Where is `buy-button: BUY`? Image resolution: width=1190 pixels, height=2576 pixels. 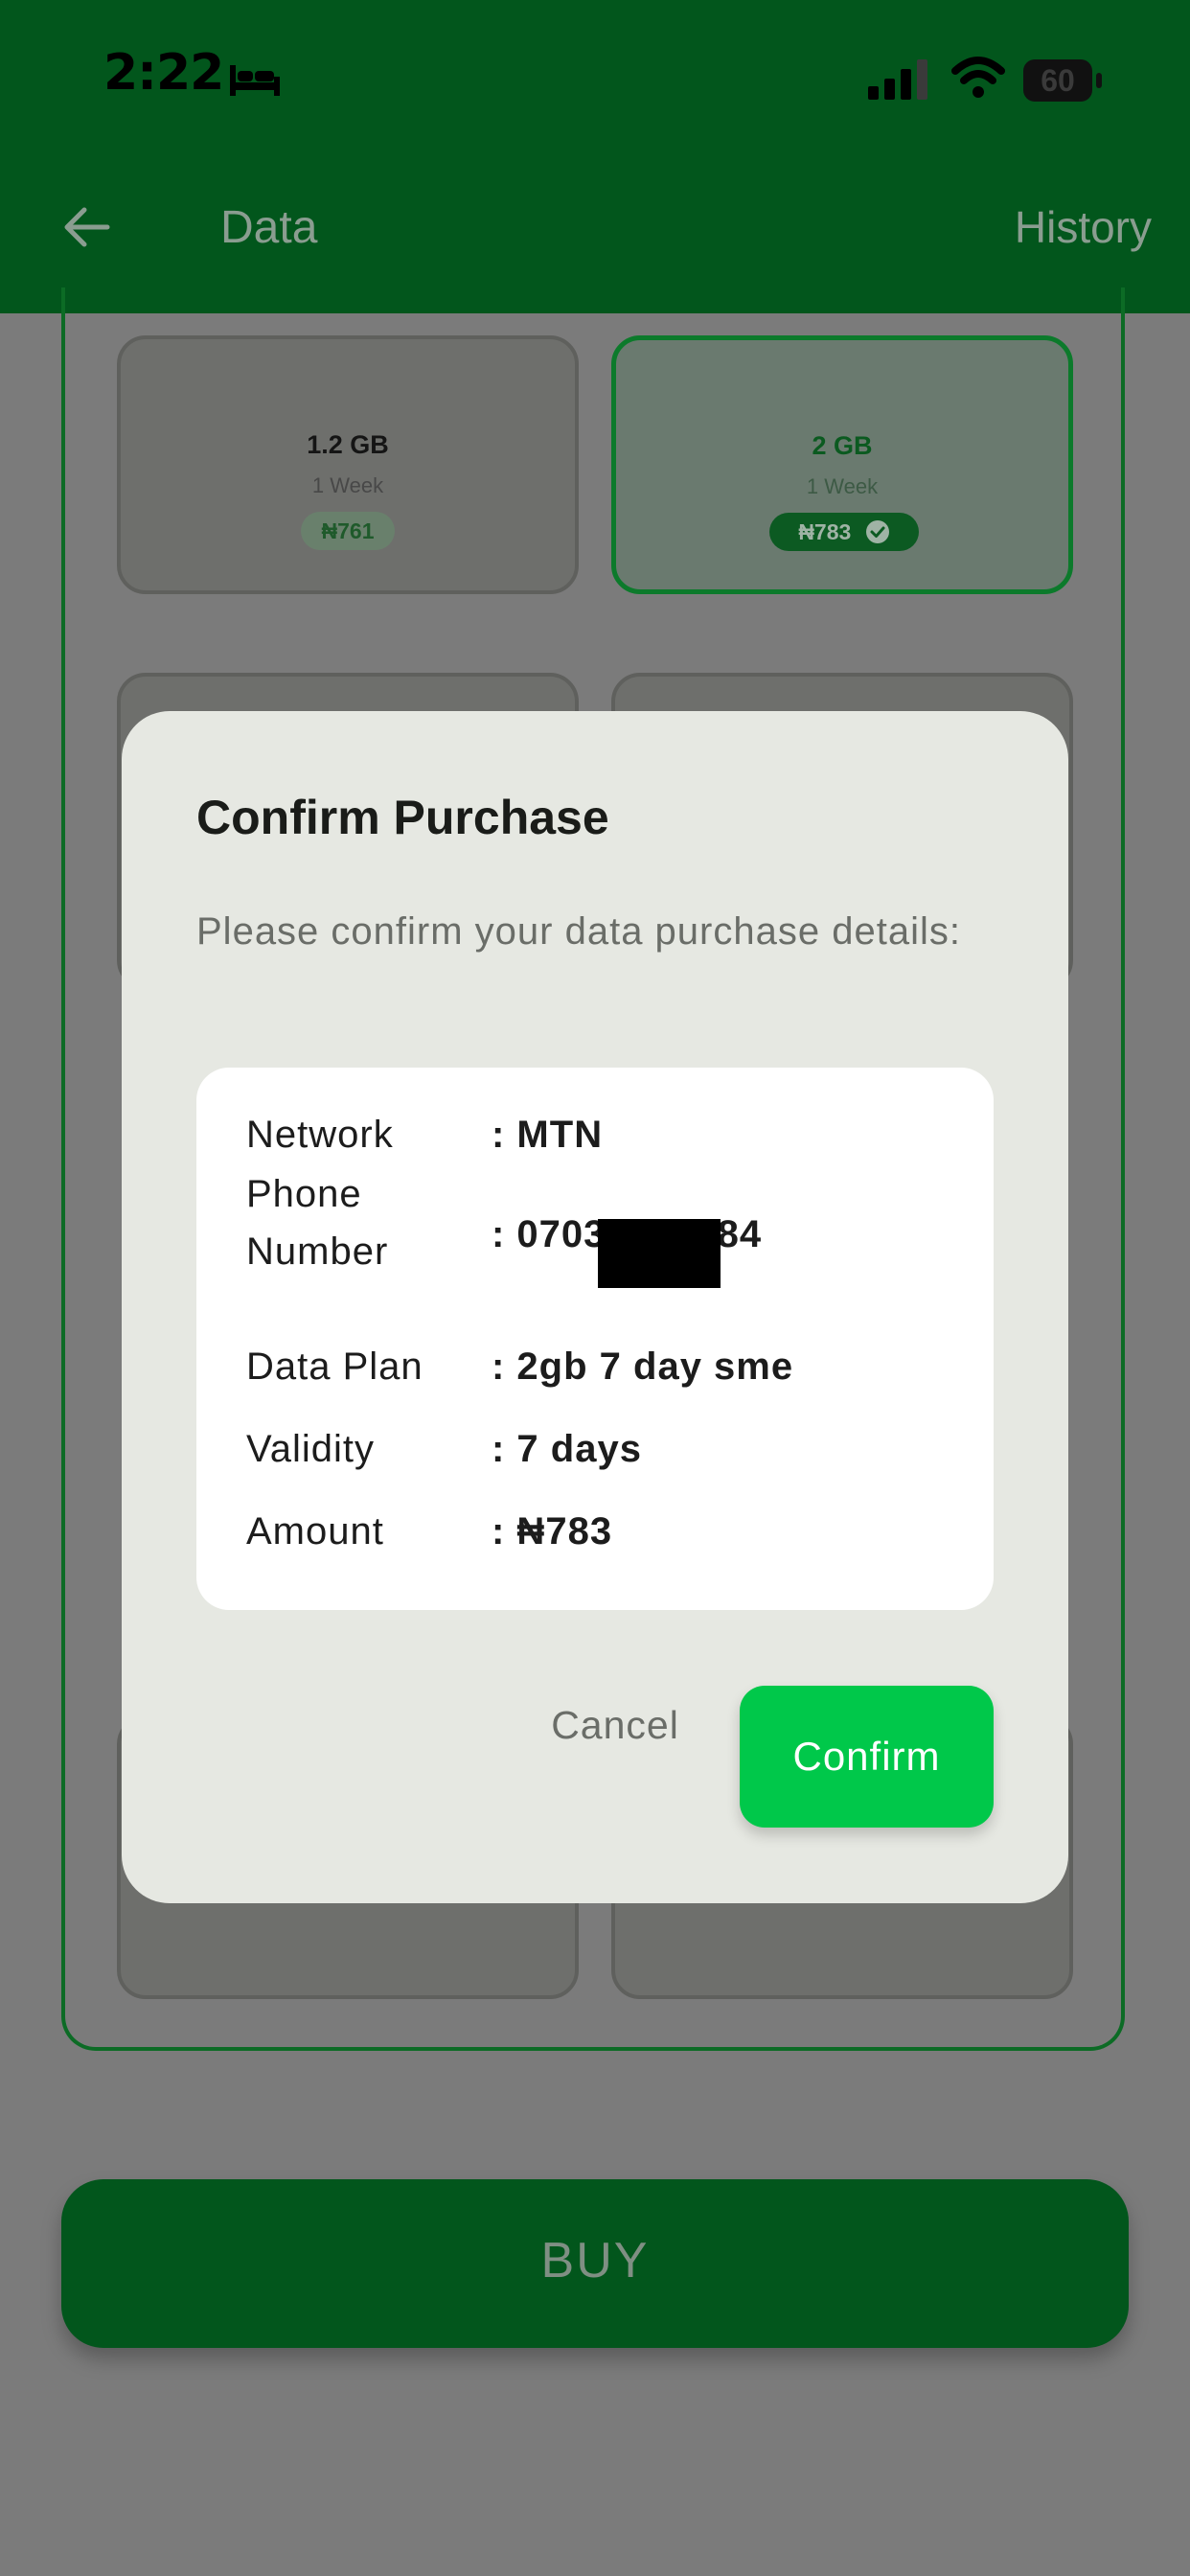
buy-button: BUY is located at coordinates (595, 2263).